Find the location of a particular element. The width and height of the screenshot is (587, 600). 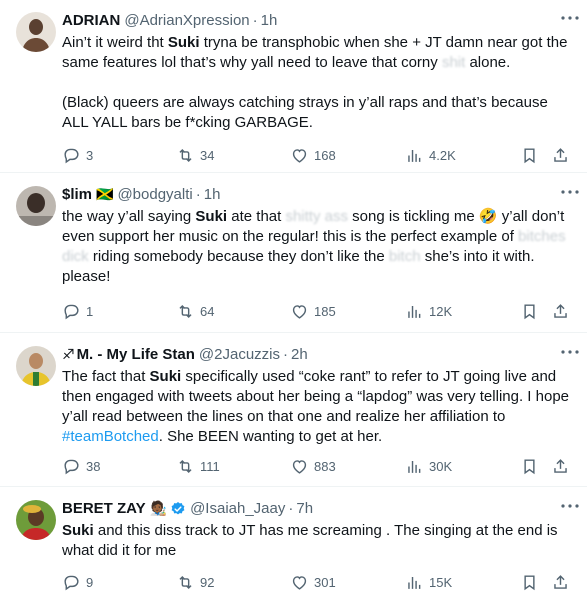

like-button: 168 is located at coordinates (313, 155).